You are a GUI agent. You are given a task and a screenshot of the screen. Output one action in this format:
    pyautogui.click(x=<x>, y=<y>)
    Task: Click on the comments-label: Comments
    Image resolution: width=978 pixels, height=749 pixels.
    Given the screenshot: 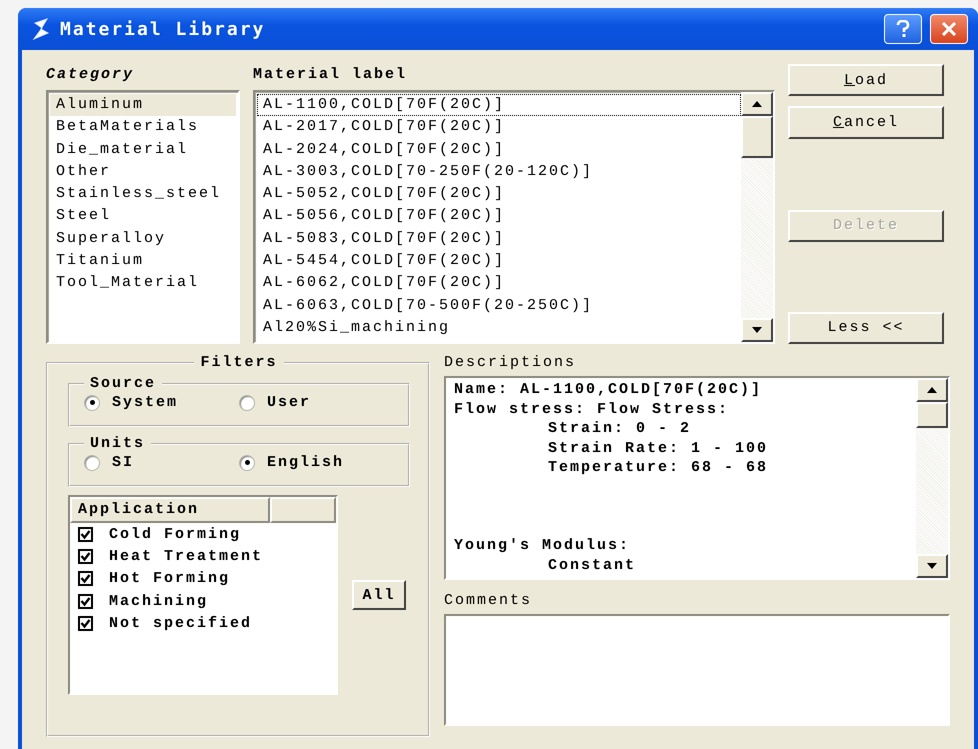 What is the action you would take?
    pyautogui.click(x=489, y=601)
    